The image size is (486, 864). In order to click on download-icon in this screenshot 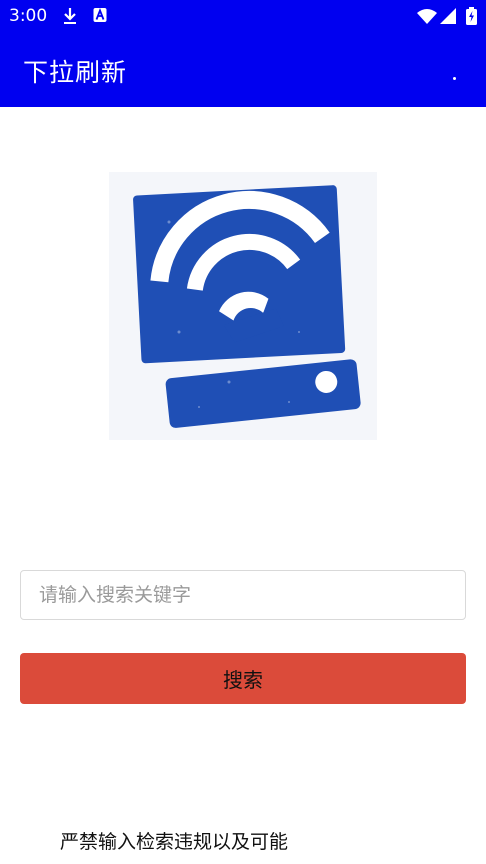, I will do `click(70, 16)`.